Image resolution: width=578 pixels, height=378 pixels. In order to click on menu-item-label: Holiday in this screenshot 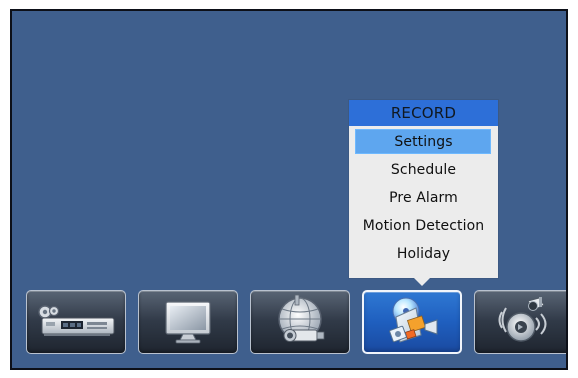, I will do `click(423, 254)`.